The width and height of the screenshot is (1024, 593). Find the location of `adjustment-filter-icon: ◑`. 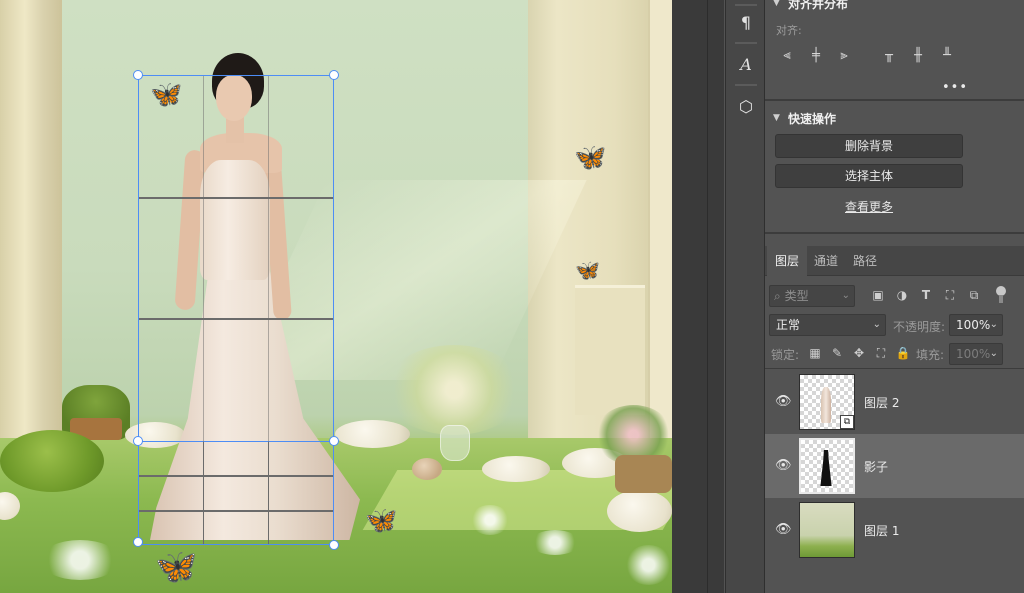

adjustment-filter-icon: ◑ is located at coordinates (902, 295).